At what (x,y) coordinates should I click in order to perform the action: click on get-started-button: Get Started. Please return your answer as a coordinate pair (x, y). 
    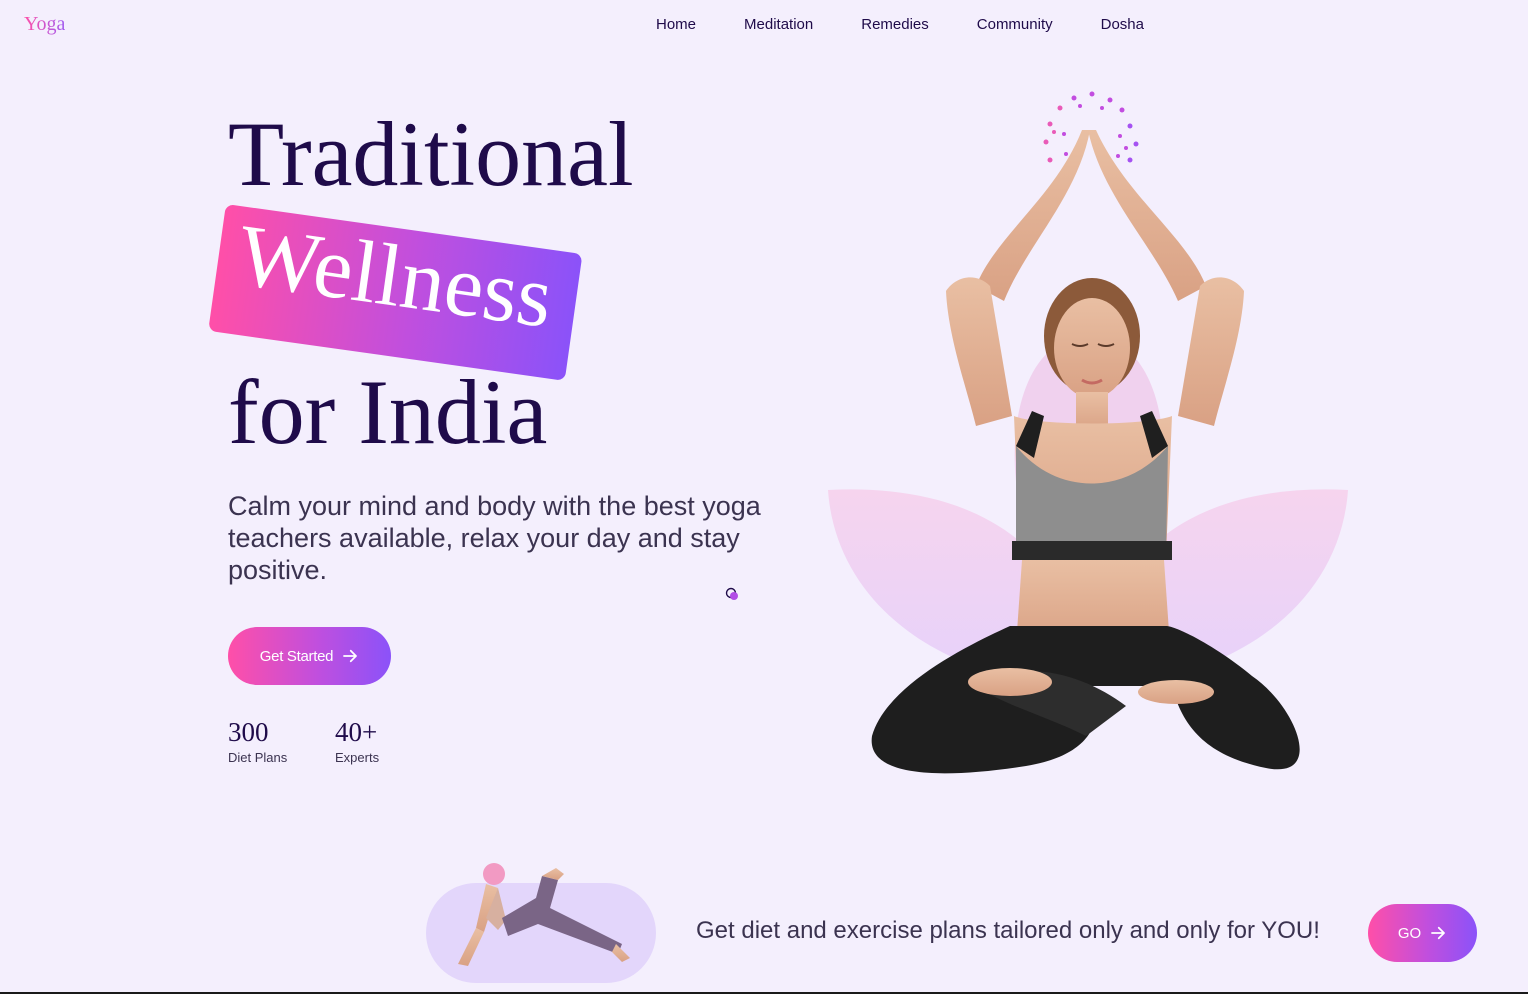
    Looking at the image, I should click on (309, 656).